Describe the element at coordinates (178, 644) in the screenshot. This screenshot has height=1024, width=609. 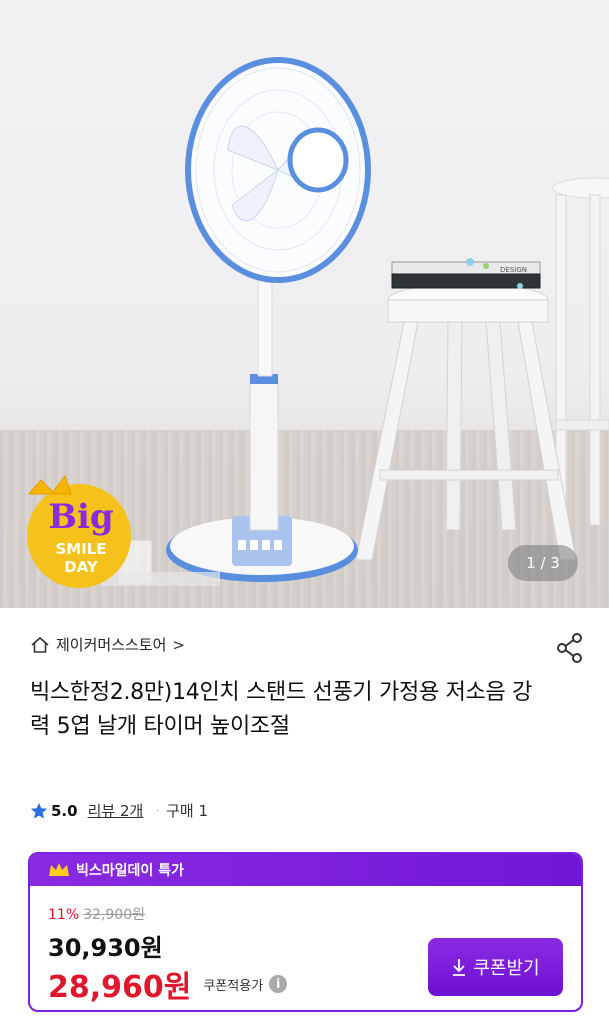
I see `chevron-right-icon: >` at that location.